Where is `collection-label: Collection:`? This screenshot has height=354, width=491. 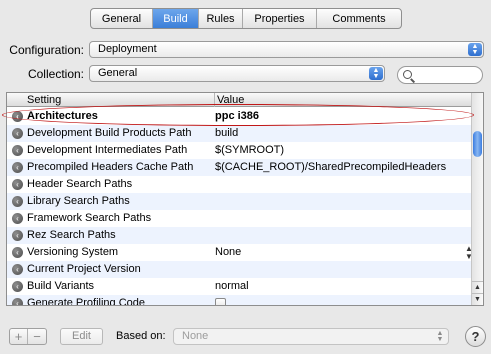
collection-label: Collection: is located at coordinates (55, 74).